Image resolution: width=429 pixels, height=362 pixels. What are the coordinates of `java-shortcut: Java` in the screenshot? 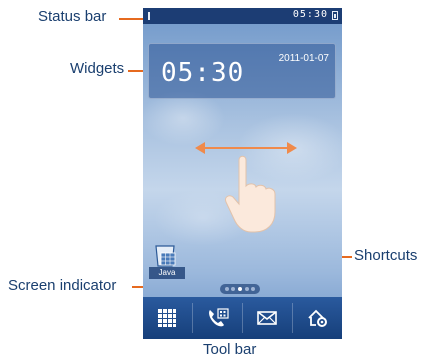 It's located at (166, 261).